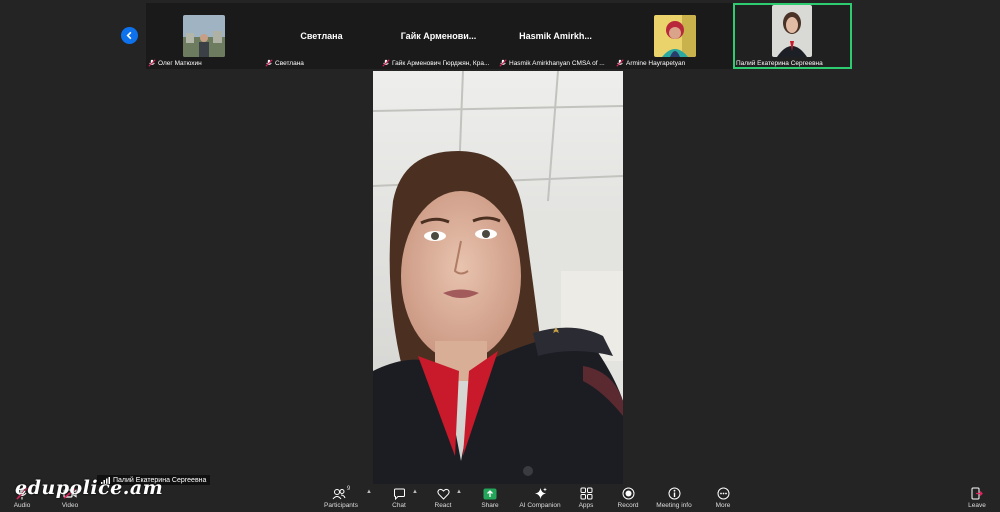 This screenshot has width=1000, height=512. I want to click on record-button: Record, so click(628, 499).